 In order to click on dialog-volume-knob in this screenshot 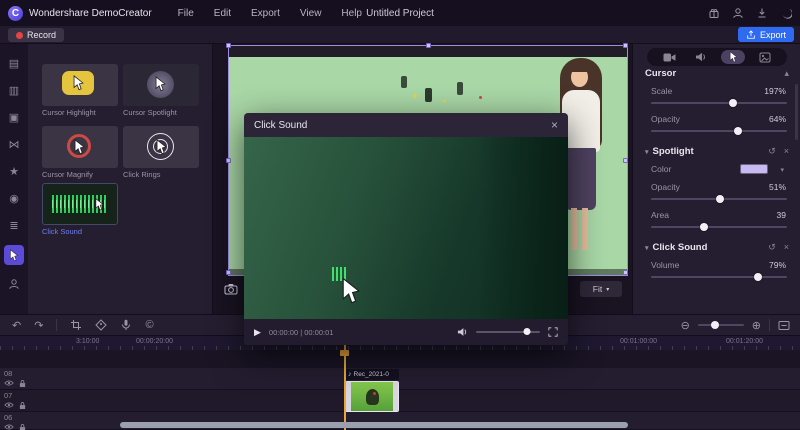, I will do `click(527, 331)`.